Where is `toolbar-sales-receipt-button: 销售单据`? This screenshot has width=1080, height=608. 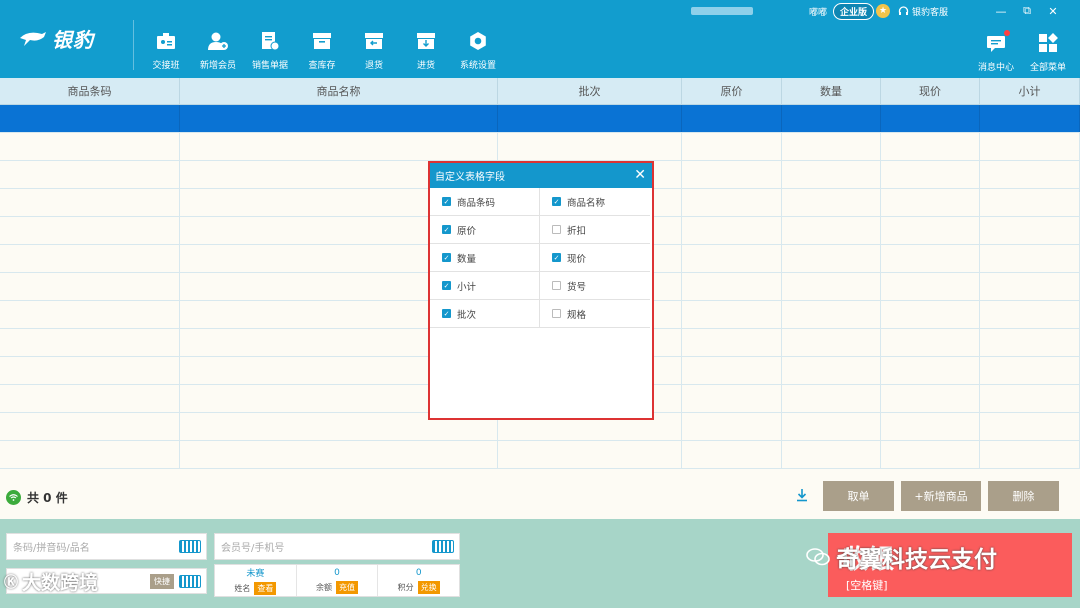 toolbar-sales-receipt-button: 销售单据 is located at coordinates (270, 50).